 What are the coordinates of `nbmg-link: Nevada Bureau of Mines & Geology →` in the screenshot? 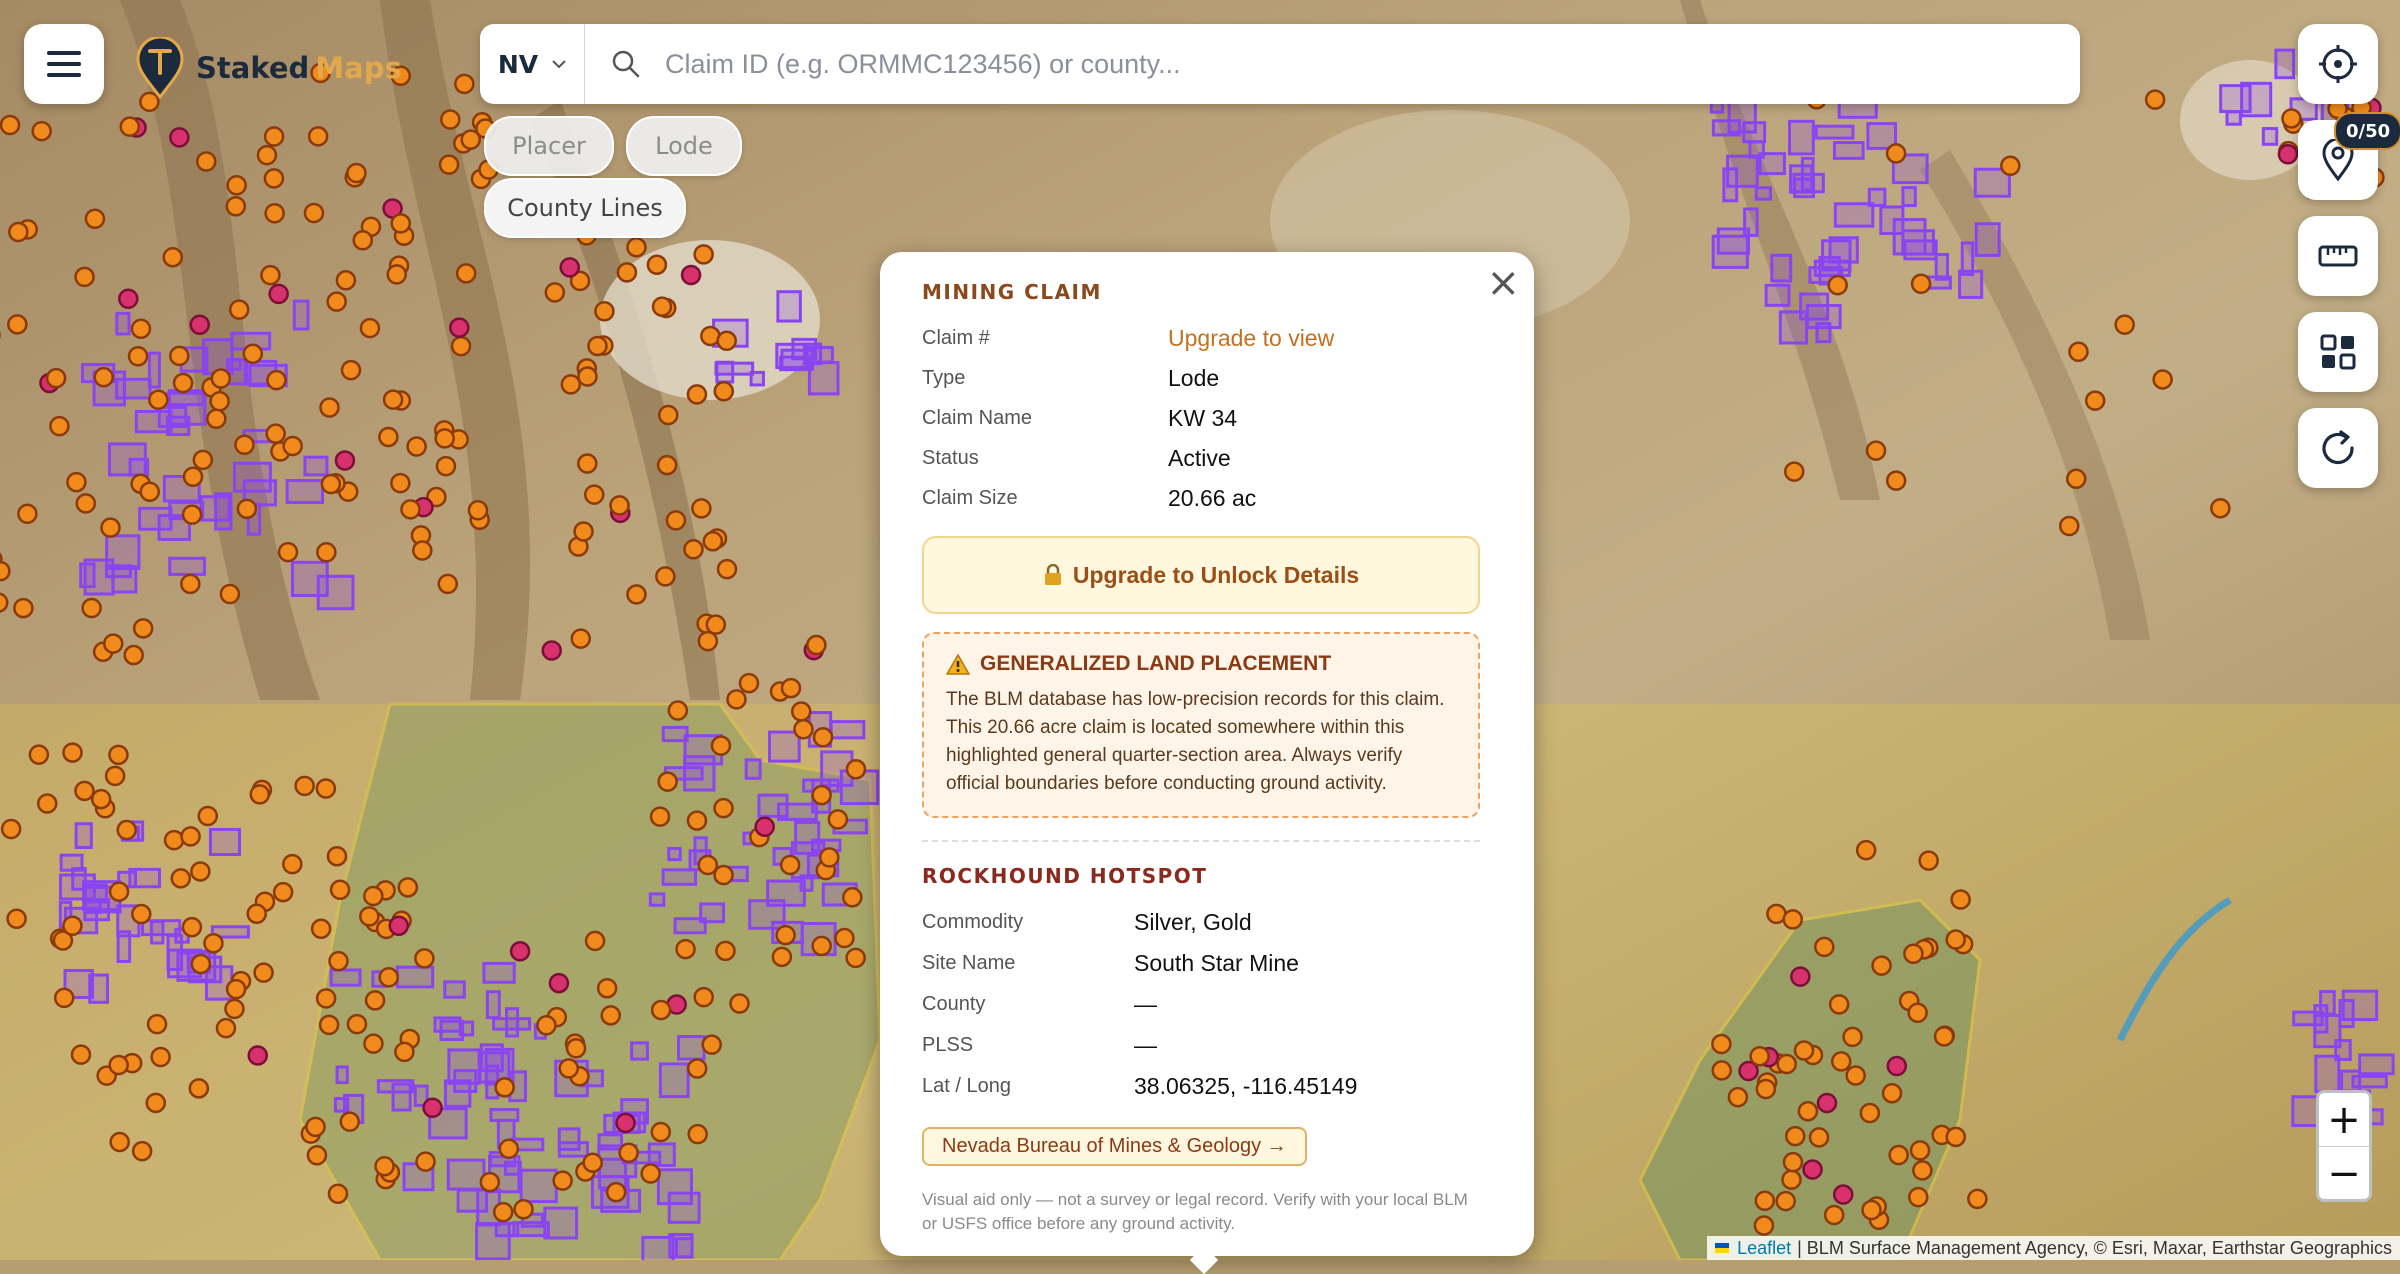 It's located at (1114, 1146).